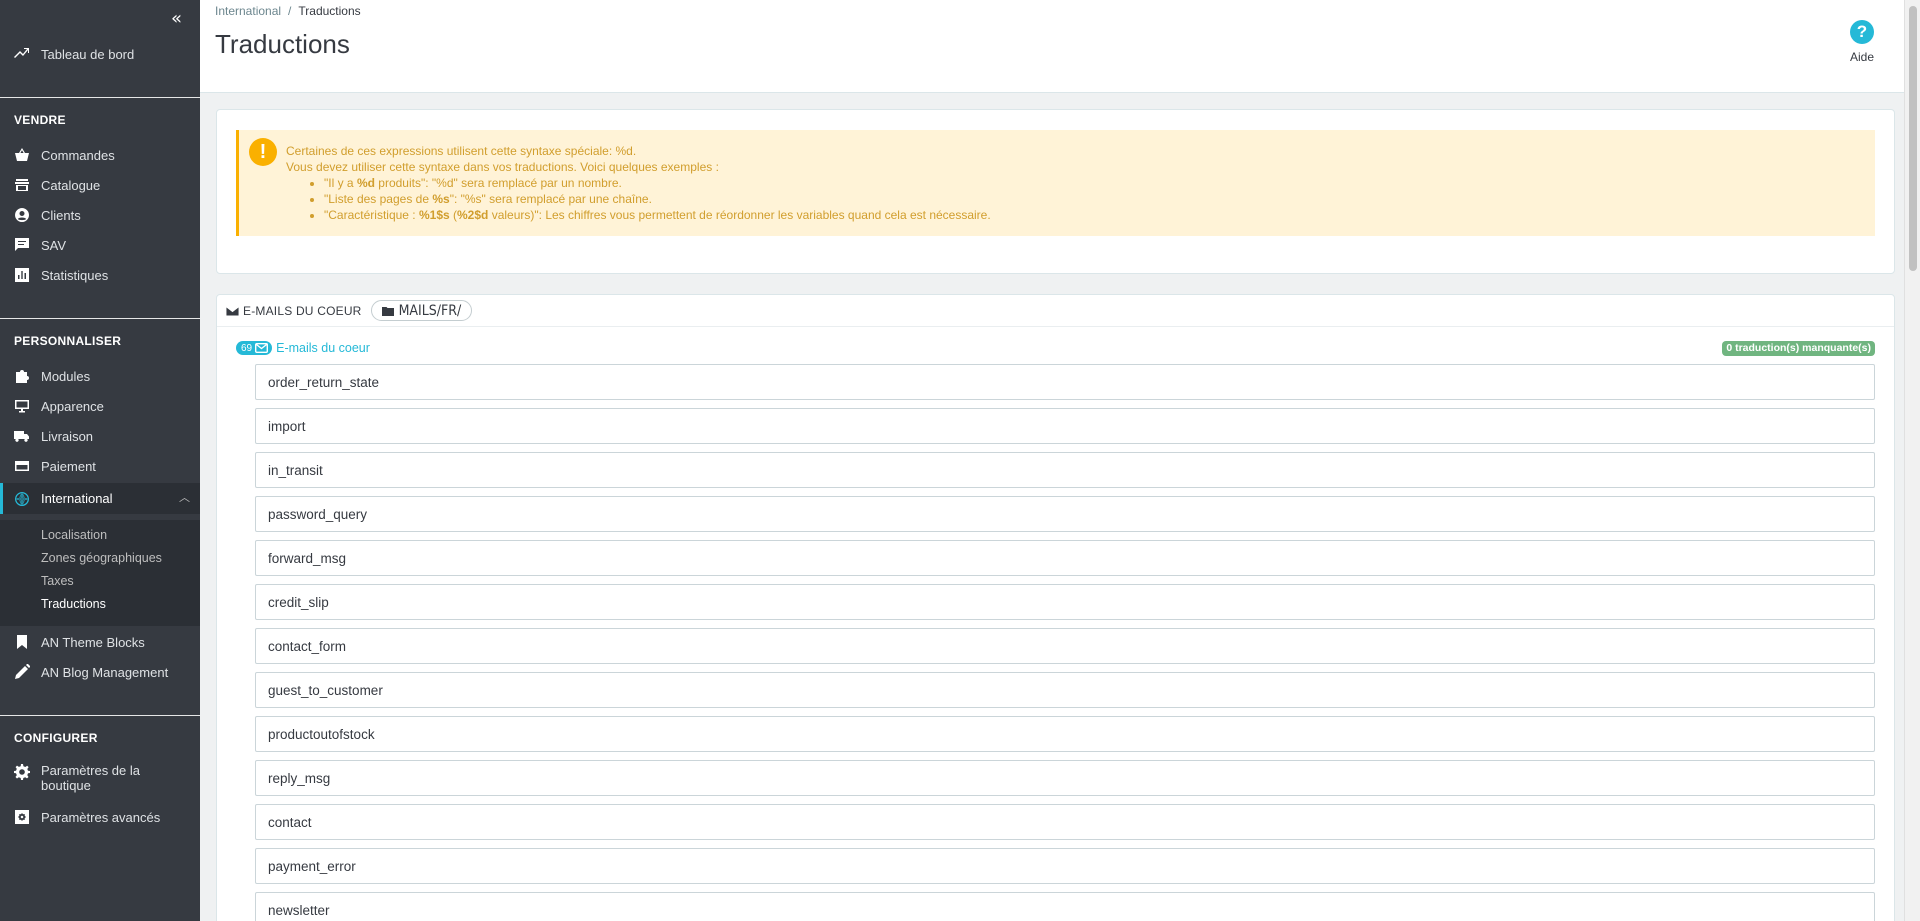 The width and height of the screenshot is (1920, 921). What do you see at coordinates (100, 436) in the screenshot?
I see `sidebar-item-shipping: Livraison` at bounding box center [100, 436].